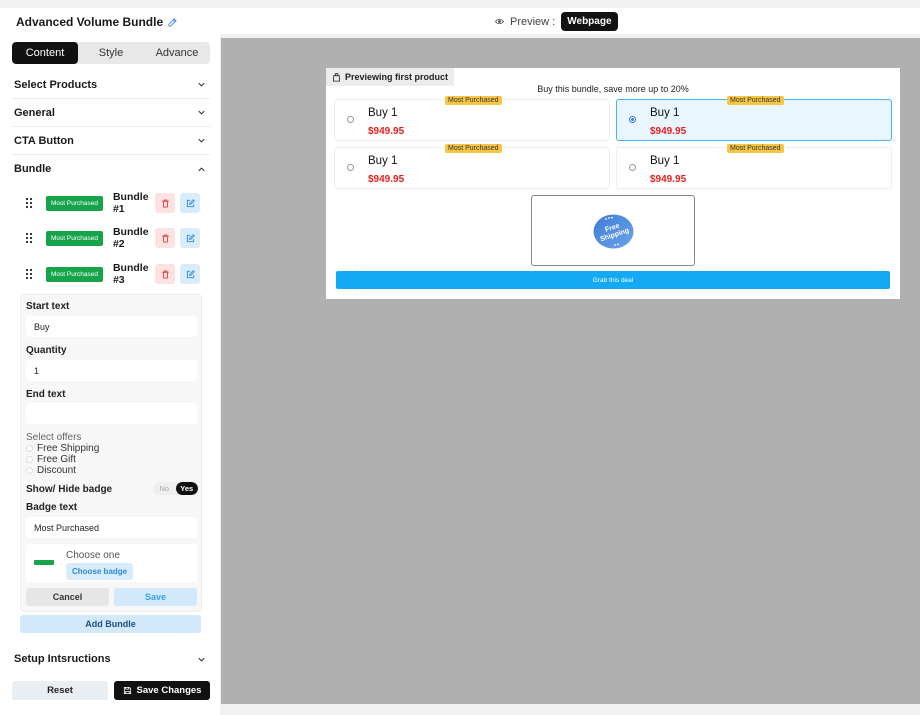 The width and height of the screenshot is (920, 715). I want to click on bundle-row-1: Most Purchased Bundle #1, so click(110, 203).